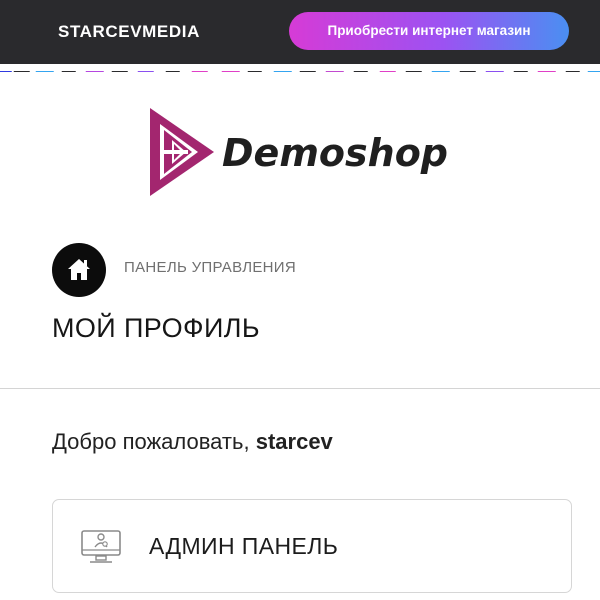 The height and width of the screenshot is (600, 600). I want to click on welcome-username: starcev, so click(294, 441).